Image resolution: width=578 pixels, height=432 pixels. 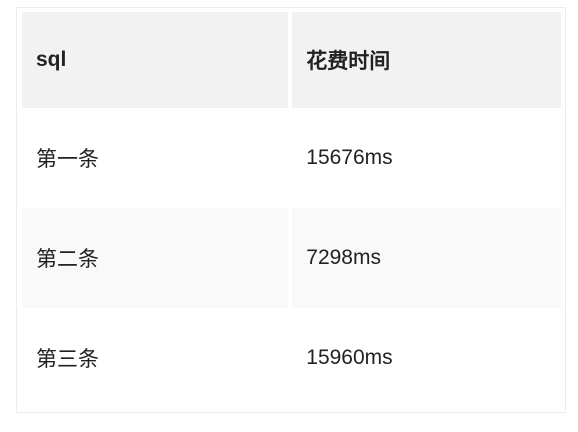 What do you see at coordinates (426, 358) in the screenshot?
I see `cell-time-cost: 15960ms` at bounding box center [426, 358].